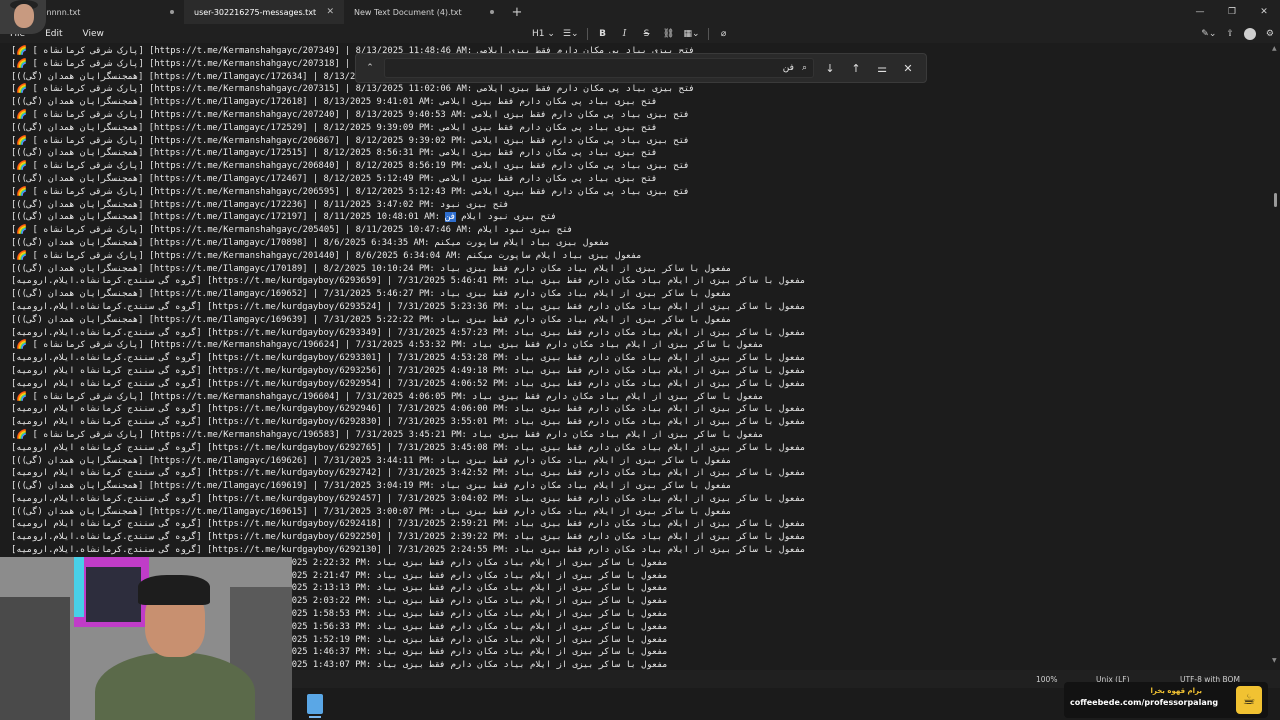 The image size is (1280, 720). Describe the element at coordinates (174, 590) in the screenshot. I see `webcam-person-cap` at that location.